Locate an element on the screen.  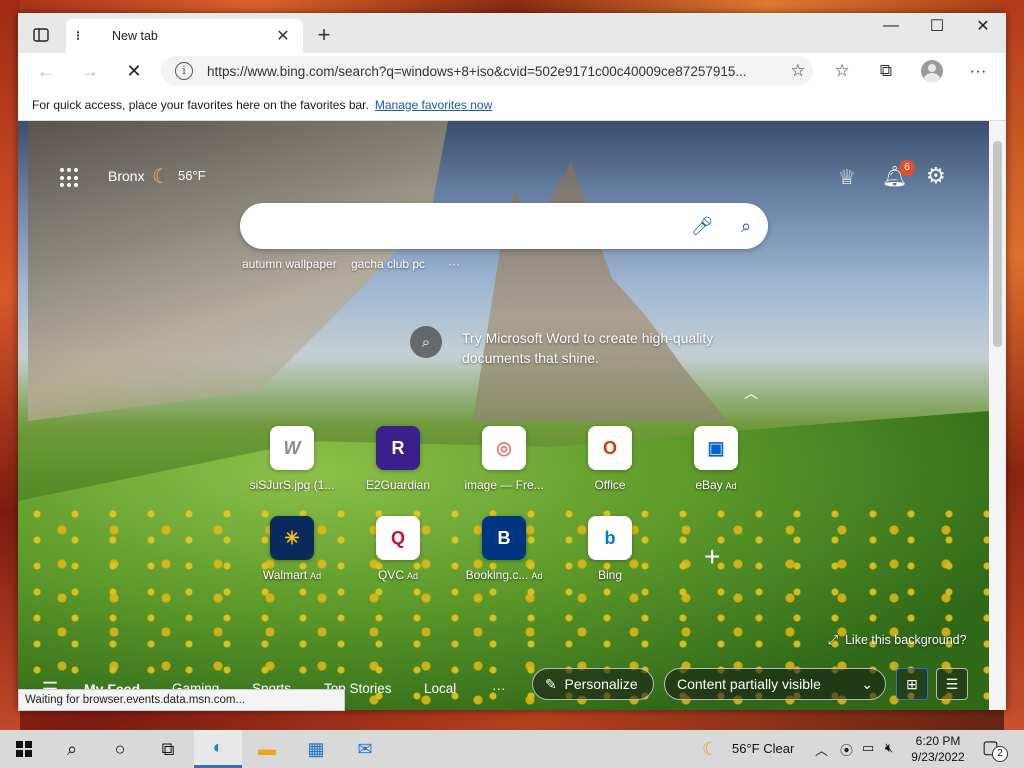
tile-icon: B is located at coordinates (504, 538).